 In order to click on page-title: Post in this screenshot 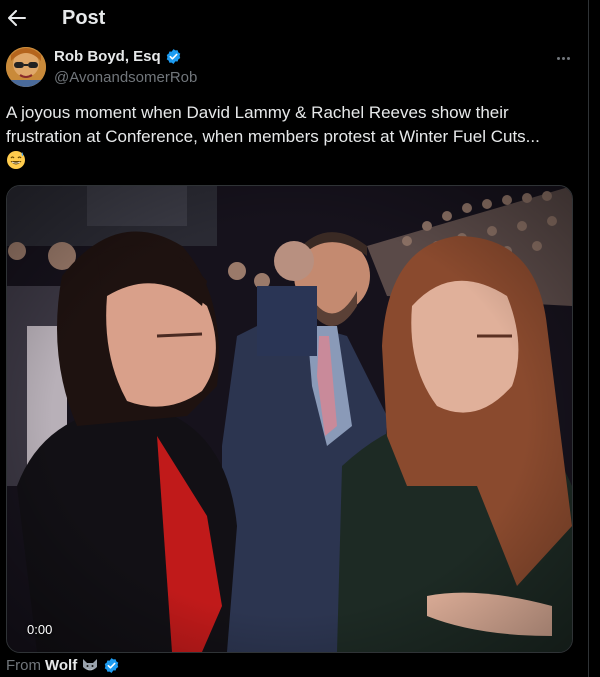, I will do `click(84, 18)`.